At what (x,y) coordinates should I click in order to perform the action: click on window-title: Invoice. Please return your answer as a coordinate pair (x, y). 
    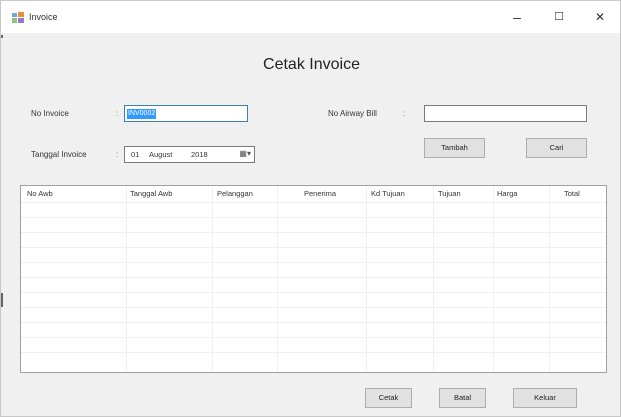
    Looking at the image, I should click on (43, 17).